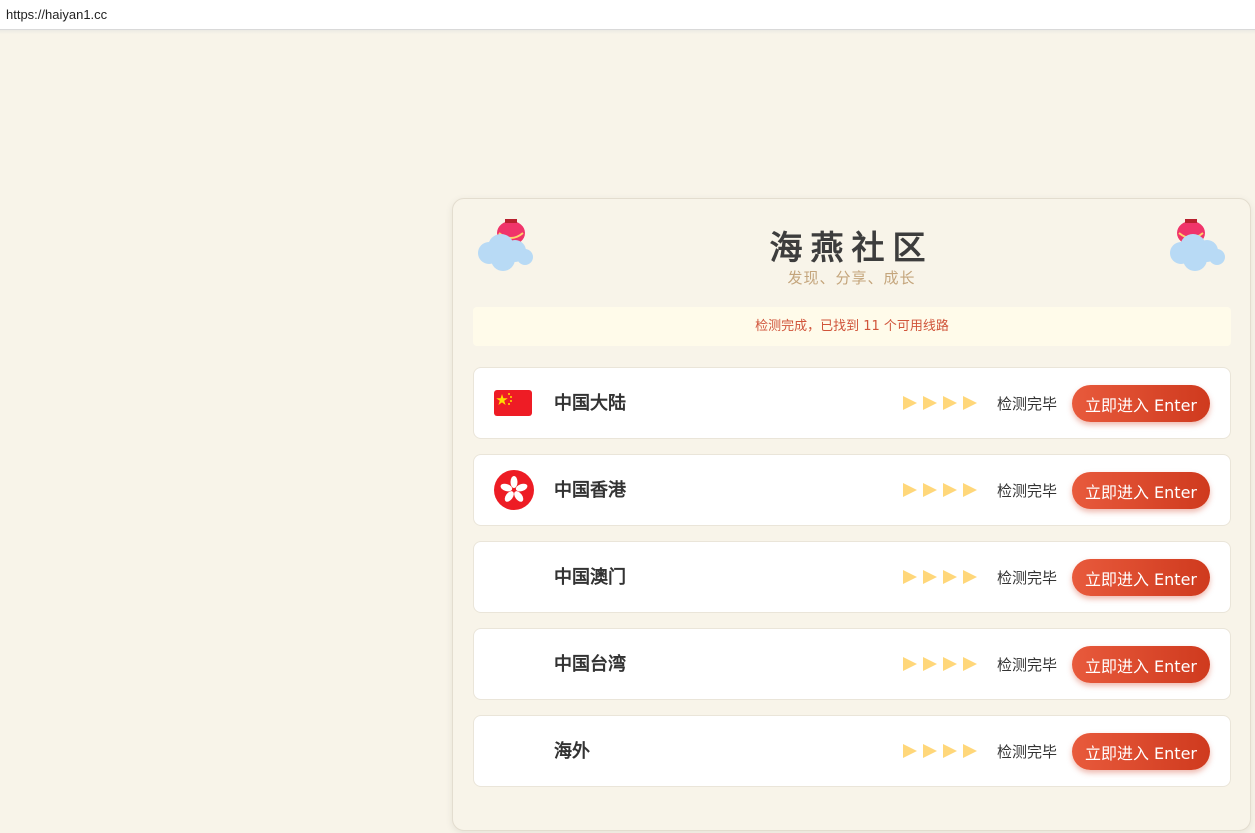  Describe the element at coordinates (572, 751) in the screenshot. I see `route-region: 海外` at that location.